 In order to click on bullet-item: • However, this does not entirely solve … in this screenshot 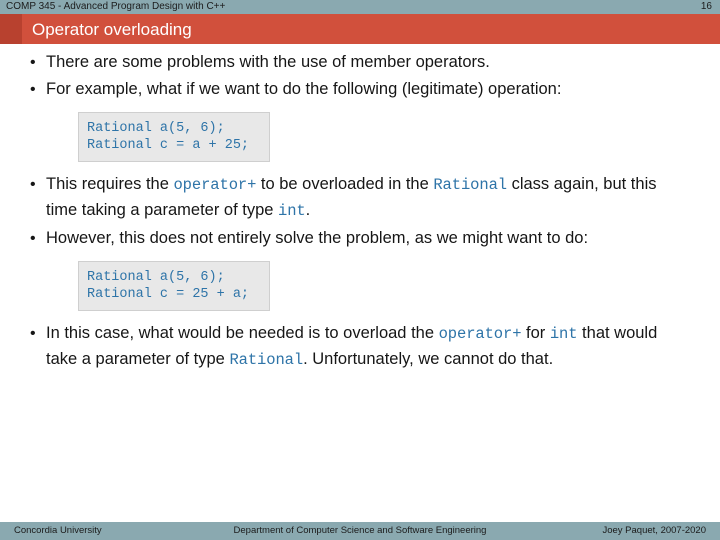, I will do `click(360, 238)`.